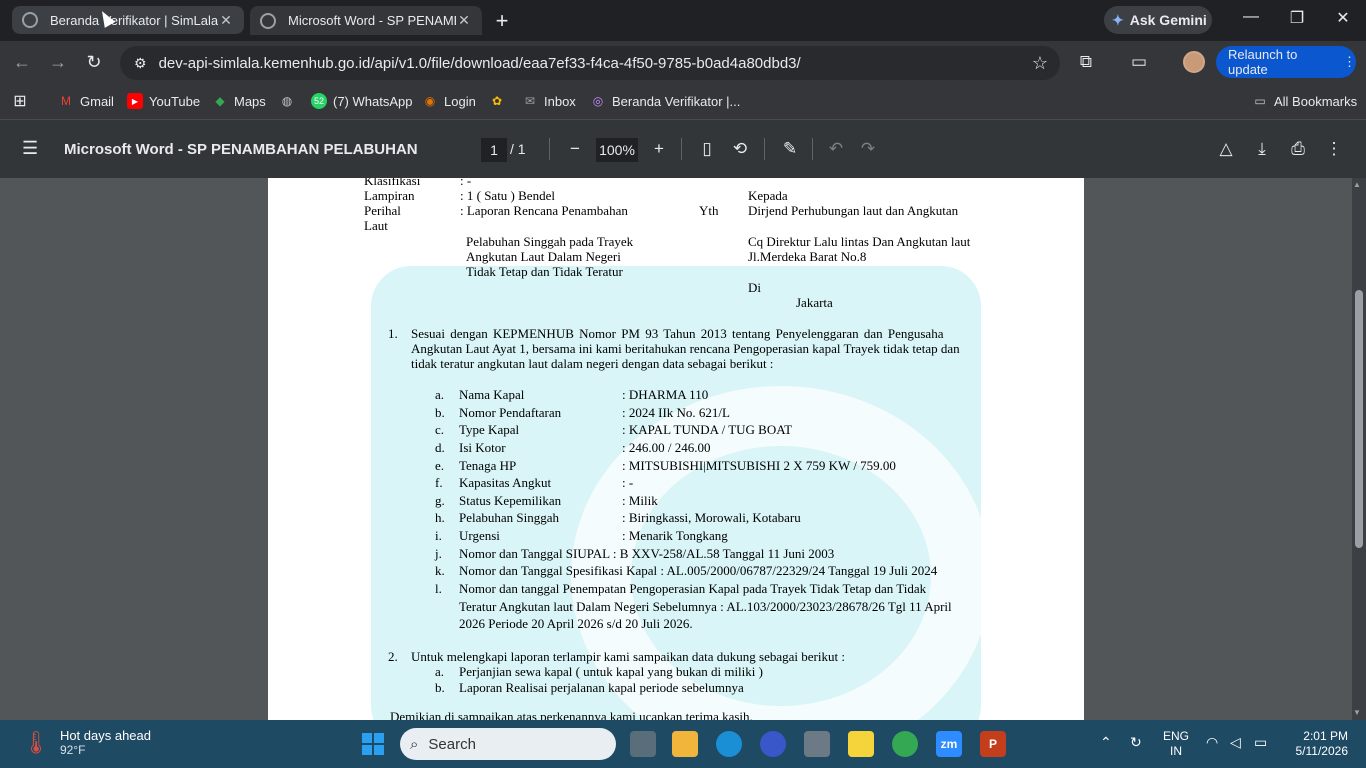  Describe the element at coordinates (373, 101) in the screenshot. I see `bookmark-label: (7) WhatsApp` at that location.